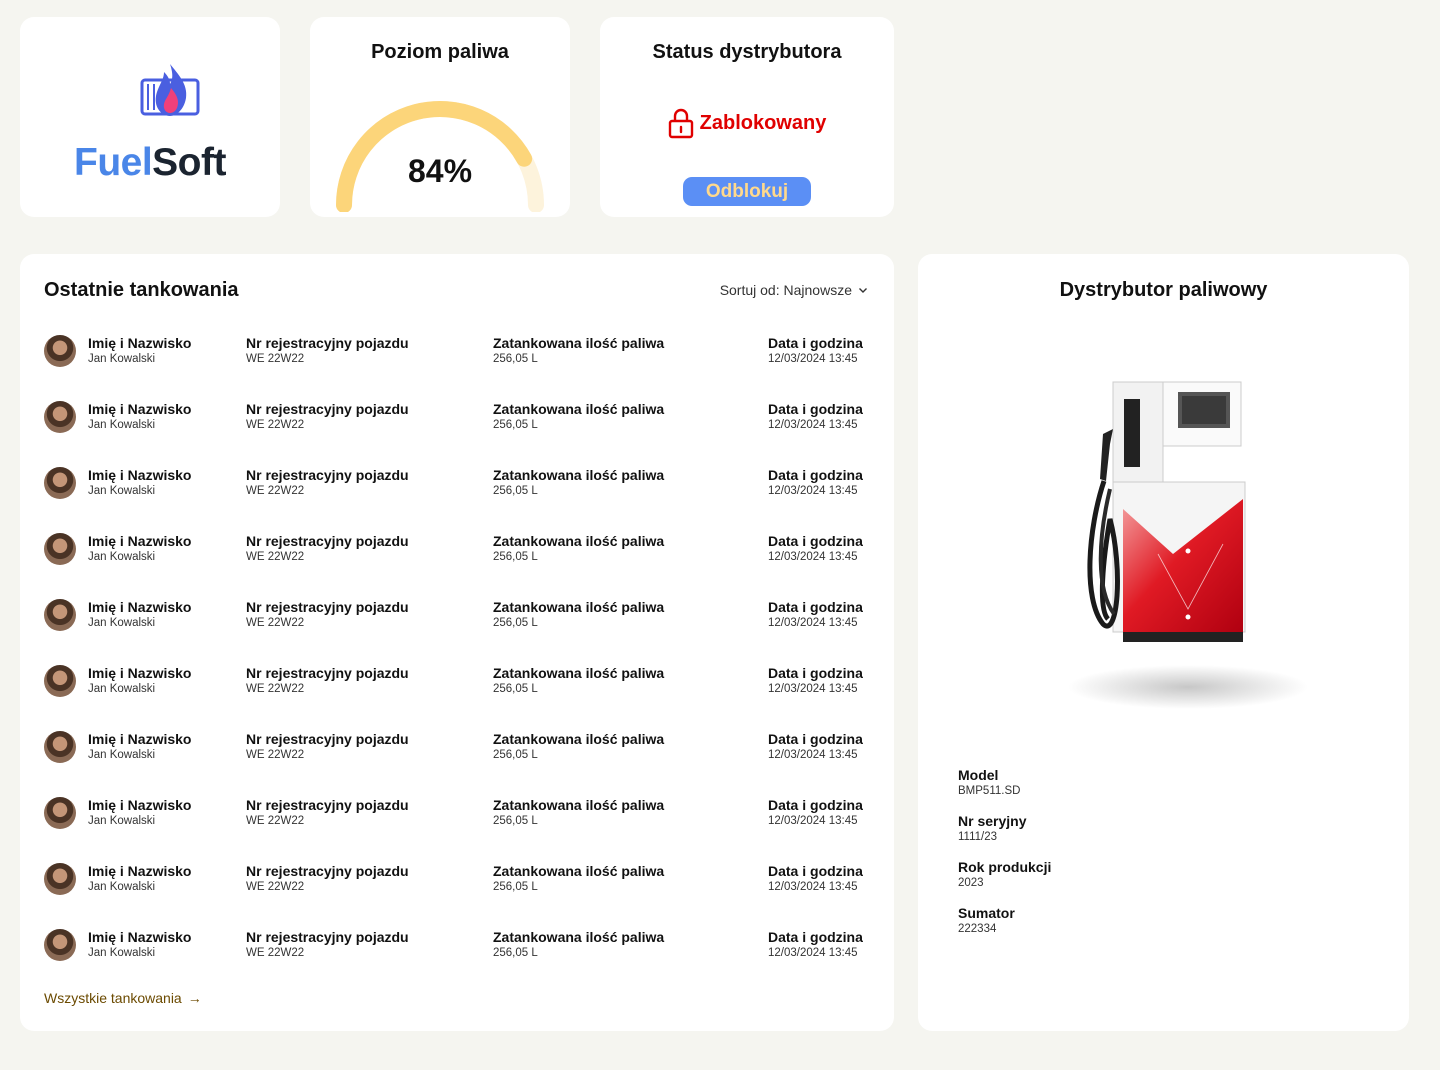 This screenshot has height=1070, width=1440. What do you see at coordinates (141, 290) in the screenshot?
I see `recent-refuels-title: Ostatnie tankowania` at bounding box center [141, 290].